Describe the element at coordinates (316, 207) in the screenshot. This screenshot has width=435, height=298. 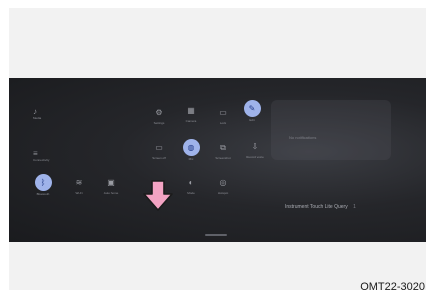
I see `notification-title: Instrument Touch Lite Query` at that location.